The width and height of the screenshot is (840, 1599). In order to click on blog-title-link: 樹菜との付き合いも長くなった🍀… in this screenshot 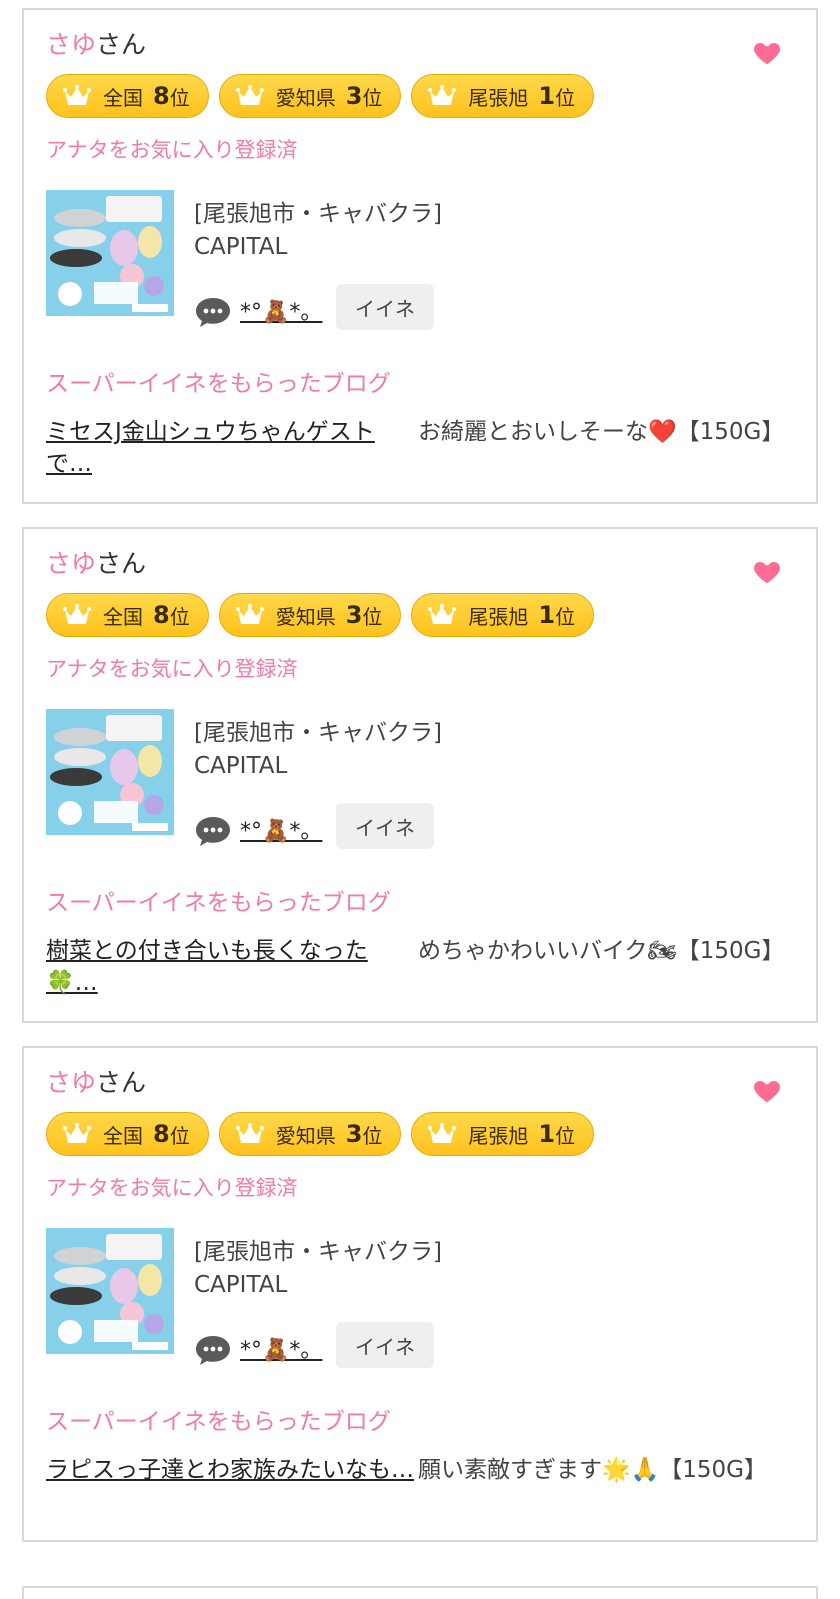, I will do `click(231, 967)`.